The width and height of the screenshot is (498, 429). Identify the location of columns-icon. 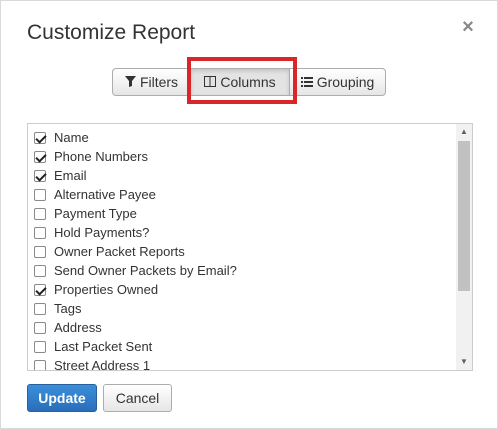
(210, 82).